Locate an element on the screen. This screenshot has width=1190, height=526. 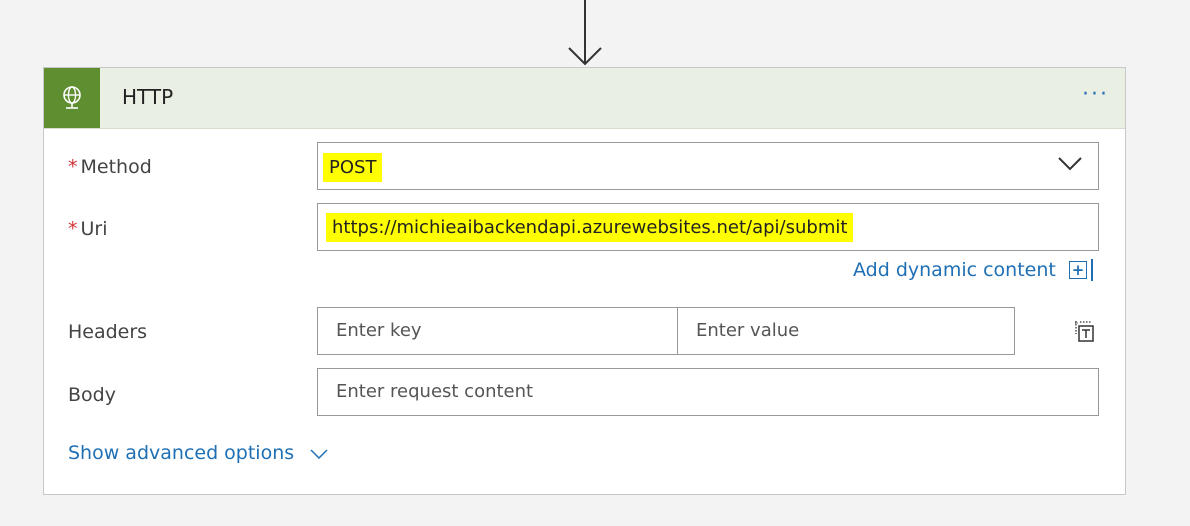
add-dynamic-content-link: Add dynamic content is located at coordinates (954, 270).